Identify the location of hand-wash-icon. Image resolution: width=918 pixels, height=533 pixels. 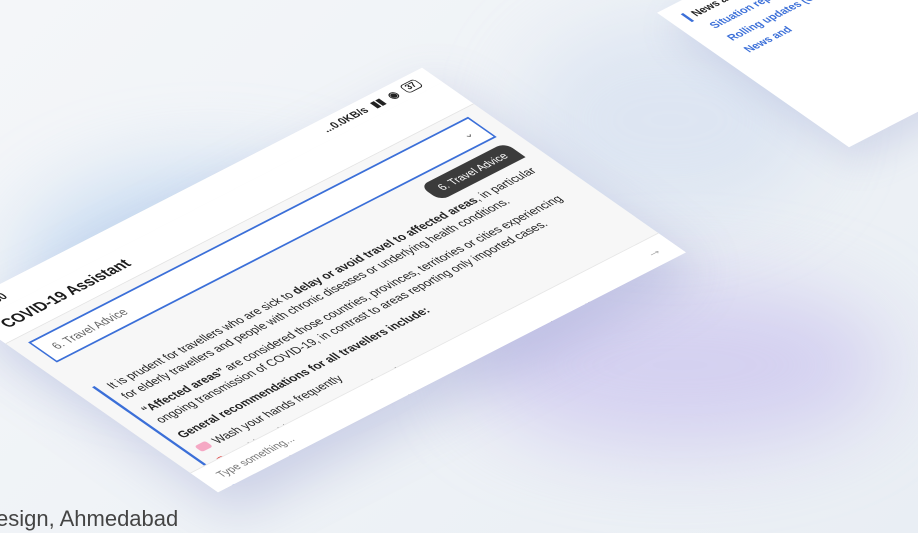
(204, 446).